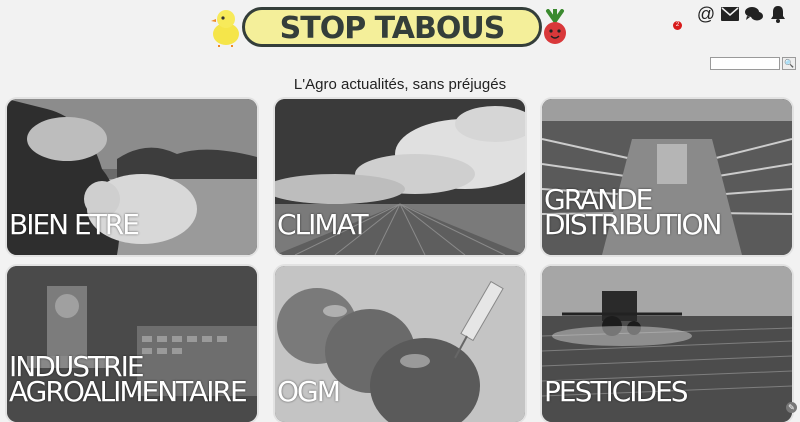 The width and height of the screenshot is (800, 422). Describe the element at coordinates (74, 224) in the screenshot. I see `tile-label: BIEN ETRE` at that location.